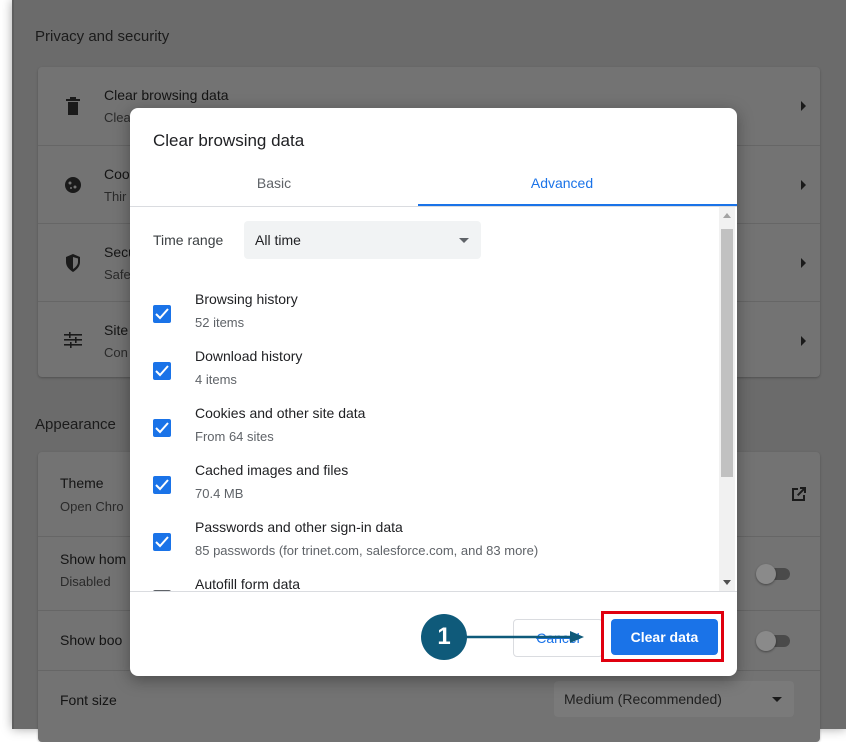  What do you see at coordinates (73, 106) in the screenshot?
I see `trash-icon` at bounding box center [73, 106].